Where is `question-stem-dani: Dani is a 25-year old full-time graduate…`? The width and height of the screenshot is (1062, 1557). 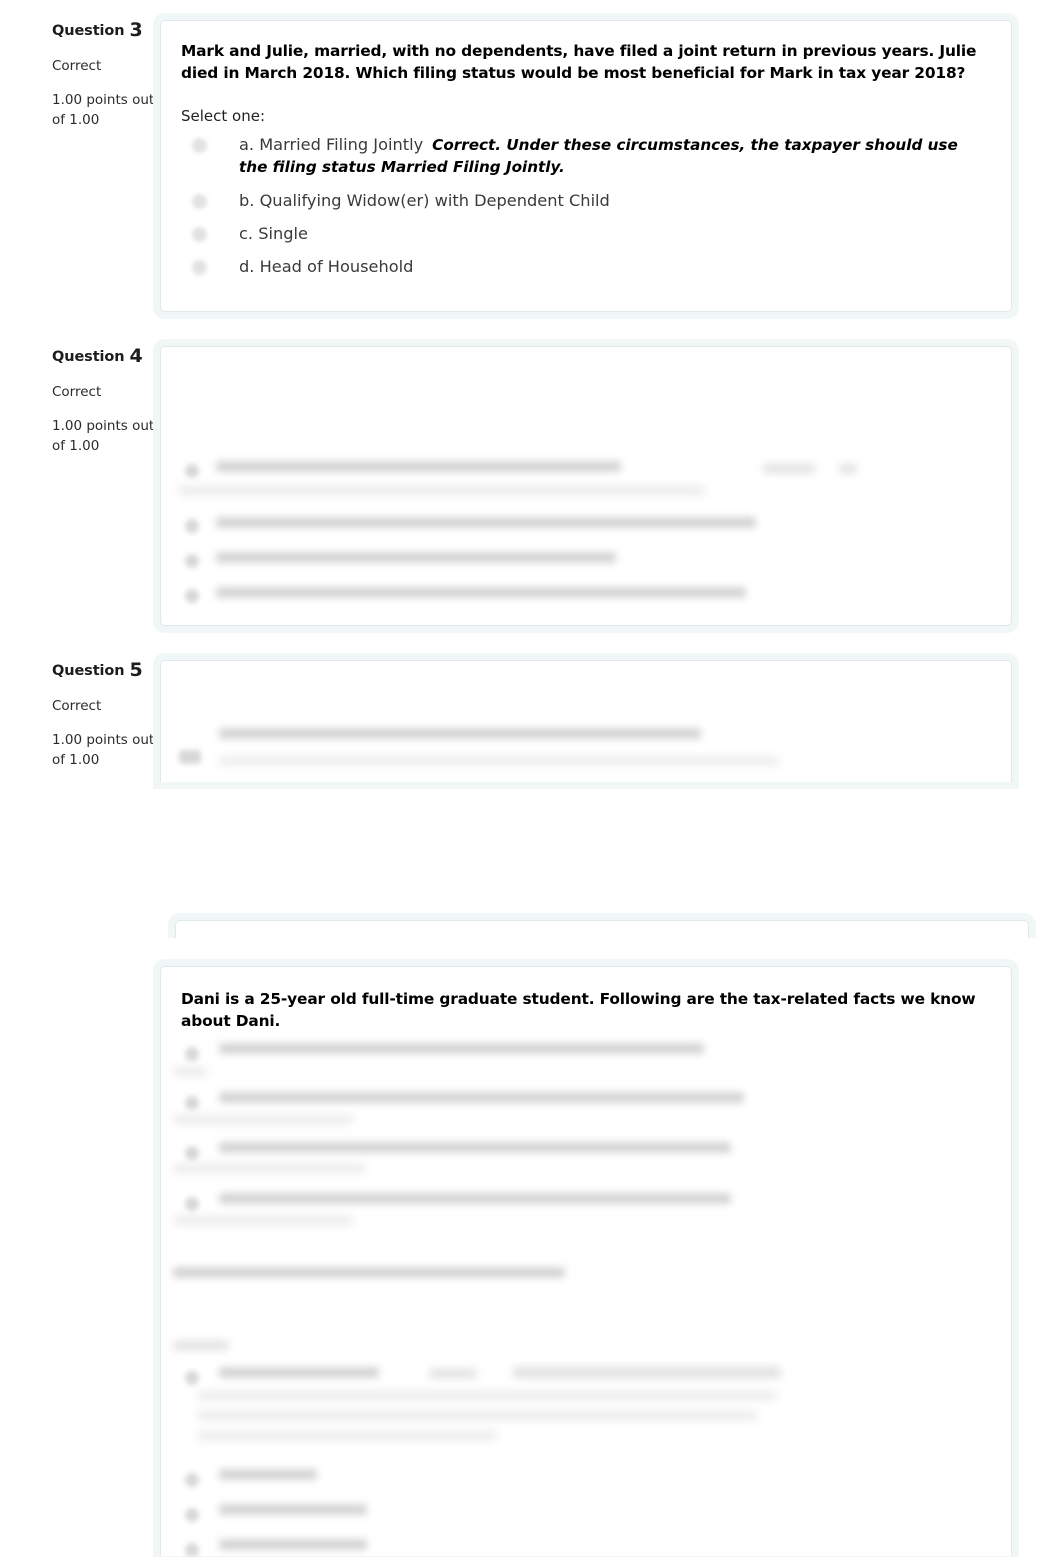 question-stem-dani: Dani is a 25-year old full-time graduate… is located at coordinates (578, 1010).